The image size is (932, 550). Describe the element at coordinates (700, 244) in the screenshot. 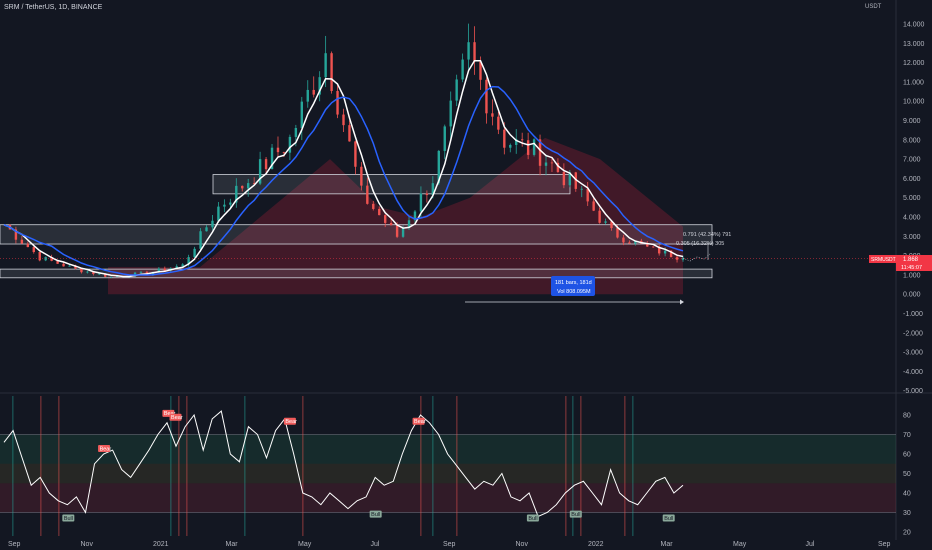

I see `measure-label-bottom: 0.305 (16.32%) 305` at that location.